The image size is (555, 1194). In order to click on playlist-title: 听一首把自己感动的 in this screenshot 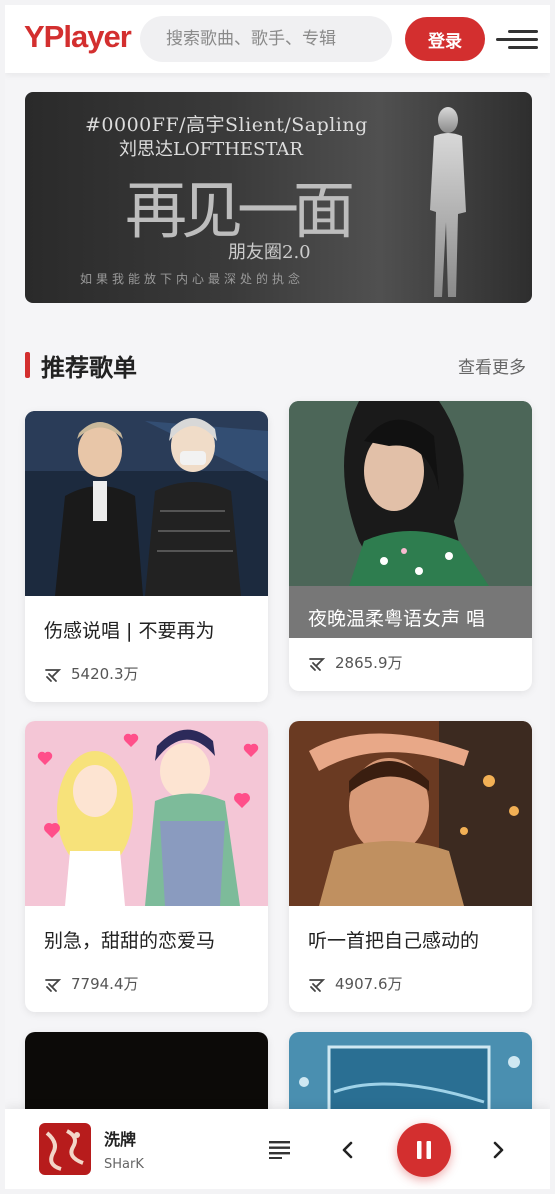, I will do `click(394, 941)`.